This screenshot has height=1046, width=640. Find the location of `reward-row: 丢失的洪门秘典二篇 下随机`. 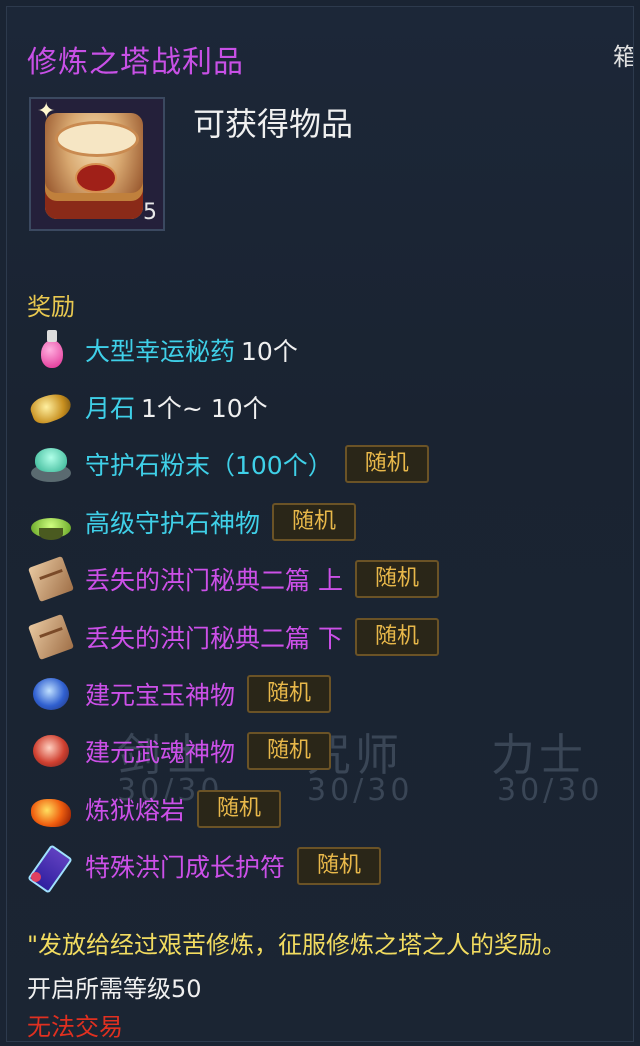

reward-row: 丢失的洪门秘典二篇 下随机 is located at coordinates (327, 636).